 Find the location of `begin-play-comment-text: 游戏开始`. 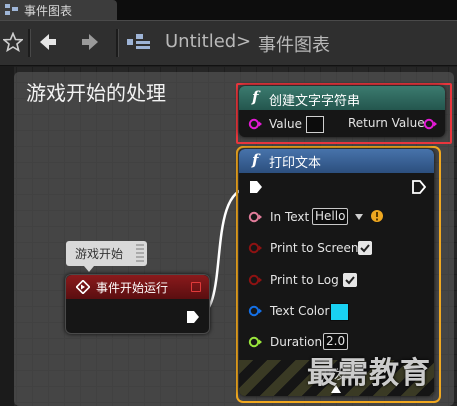

begin-play-comment-text: 游戏开始 is located at coordinates (99, 254).